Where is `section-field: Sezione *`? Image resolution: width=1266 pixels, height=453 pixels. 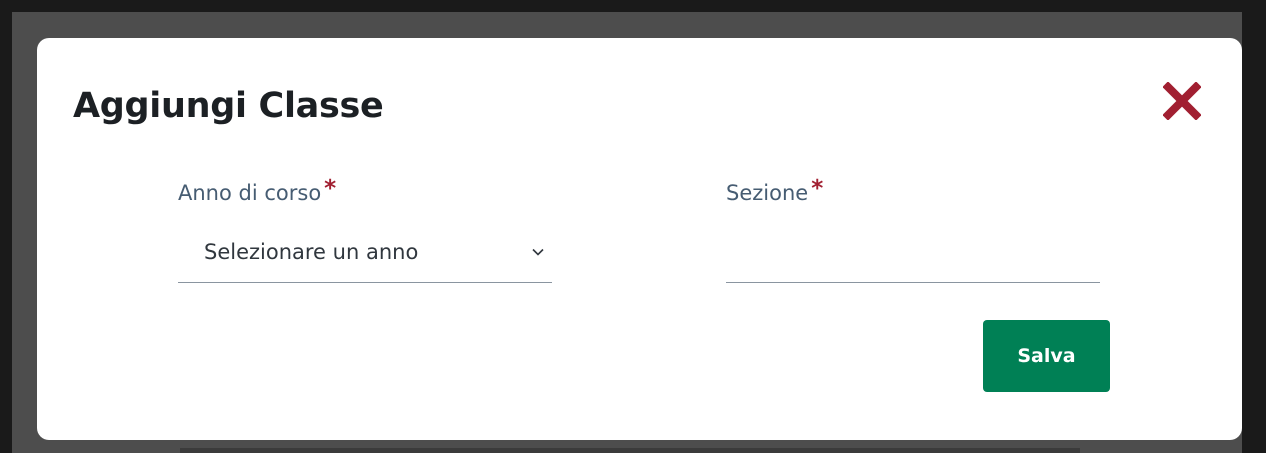
section-field: Sezione * is located at coordinates (913, 229).